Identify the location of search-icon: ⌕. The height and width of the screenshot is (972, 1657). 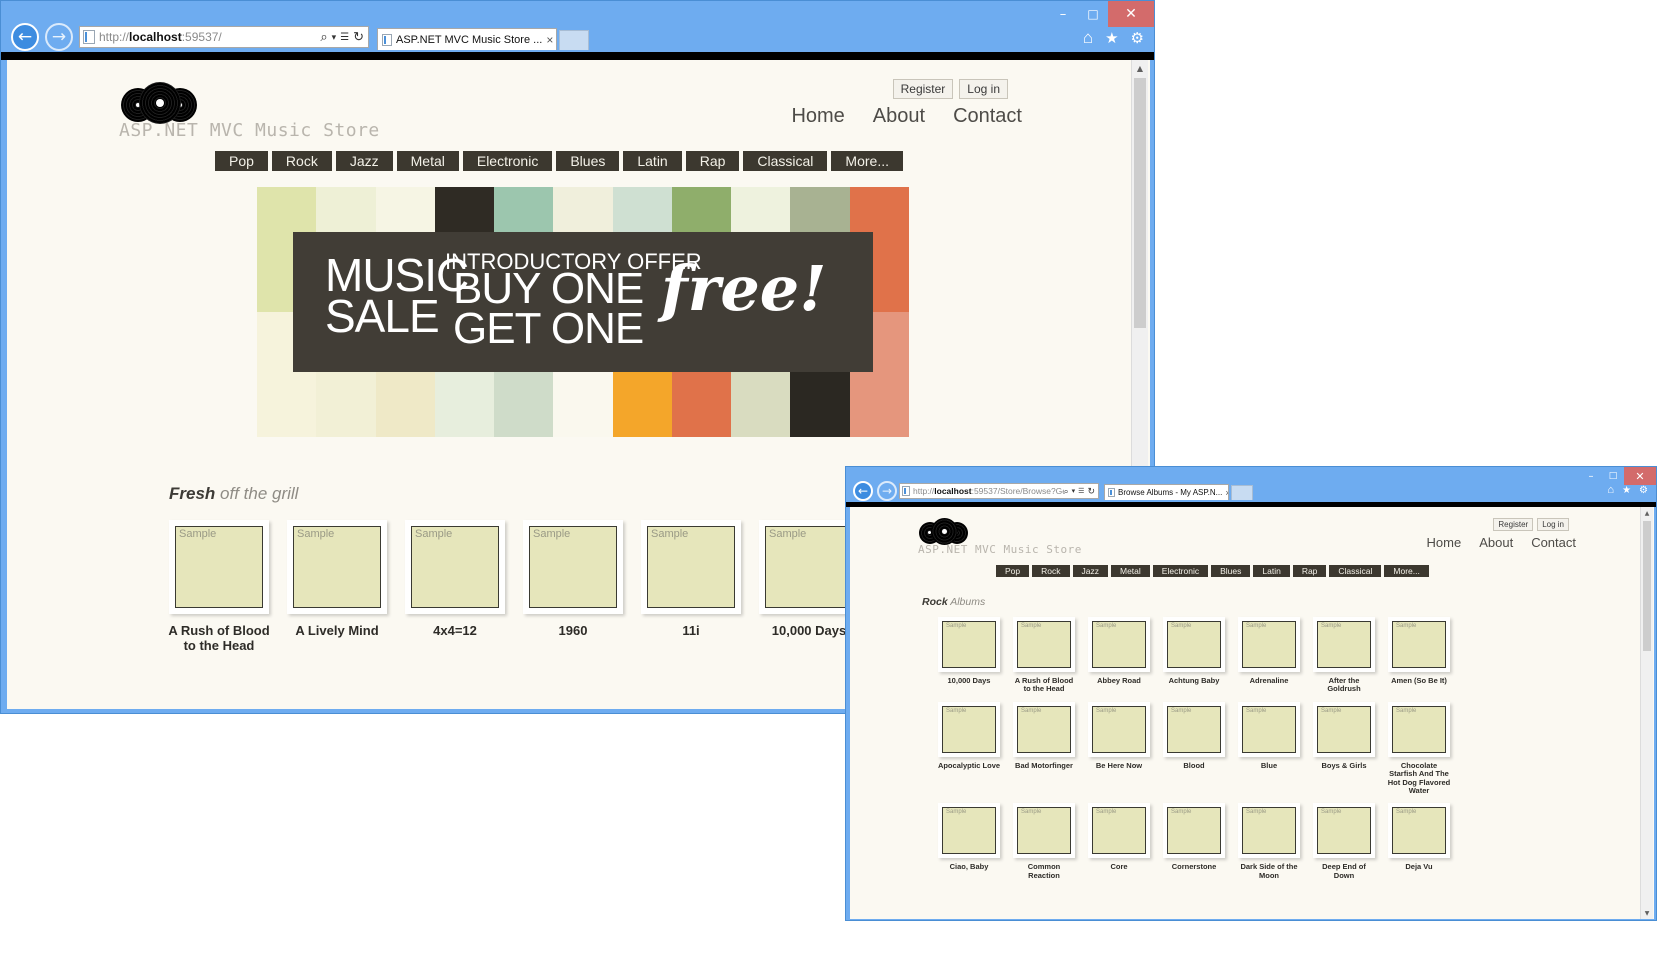
(323, 37).